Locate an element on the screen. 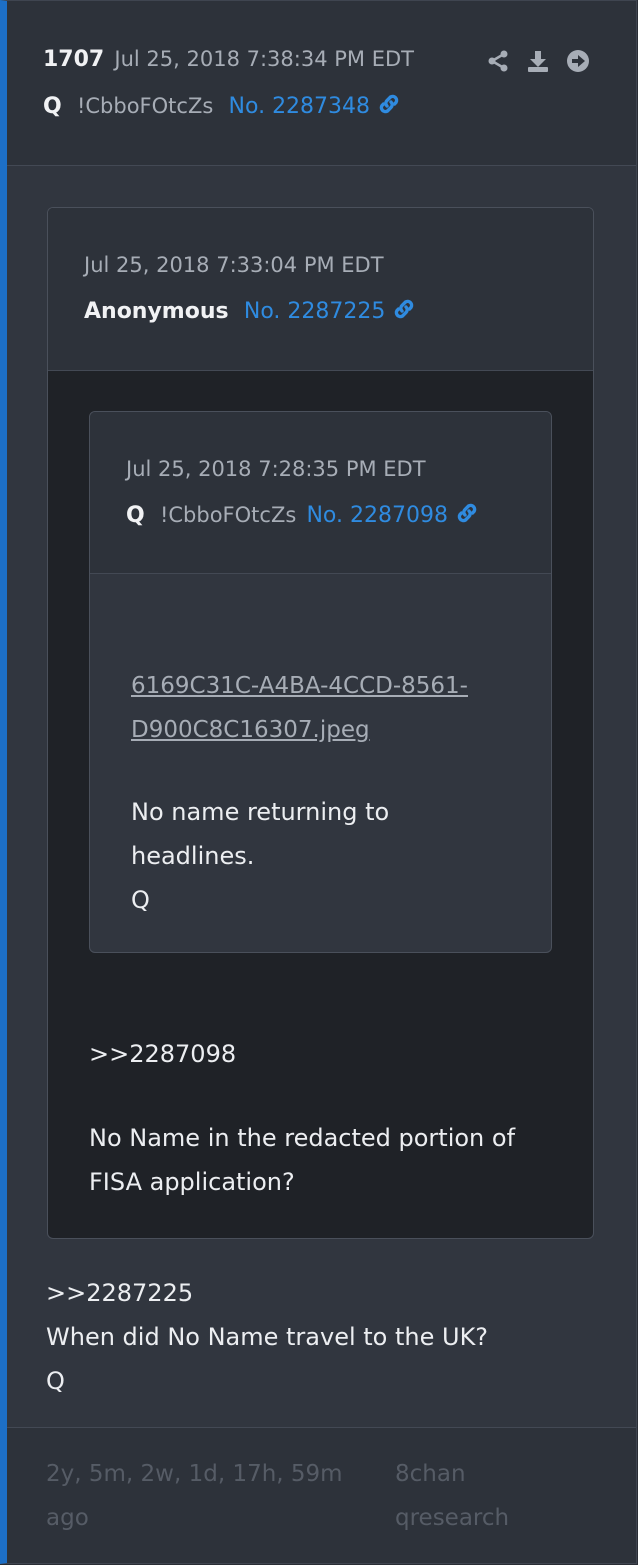 This screenshot has width=638, height=1565. nested-post-date: Jul 25, 2018 7:28:35 PM EDT is located at coordinates (276, 469).